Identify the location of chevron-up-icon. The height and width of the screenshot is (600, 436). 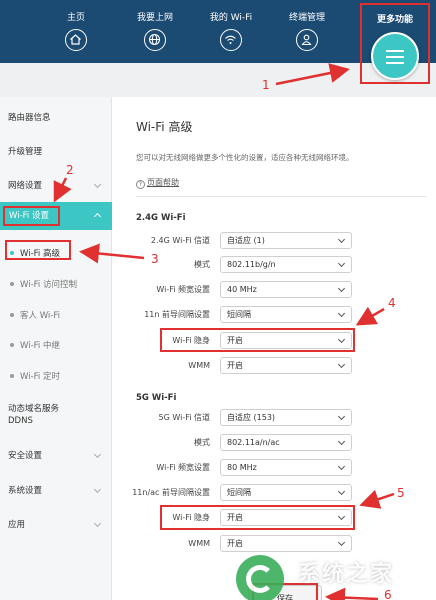
(97, 216).